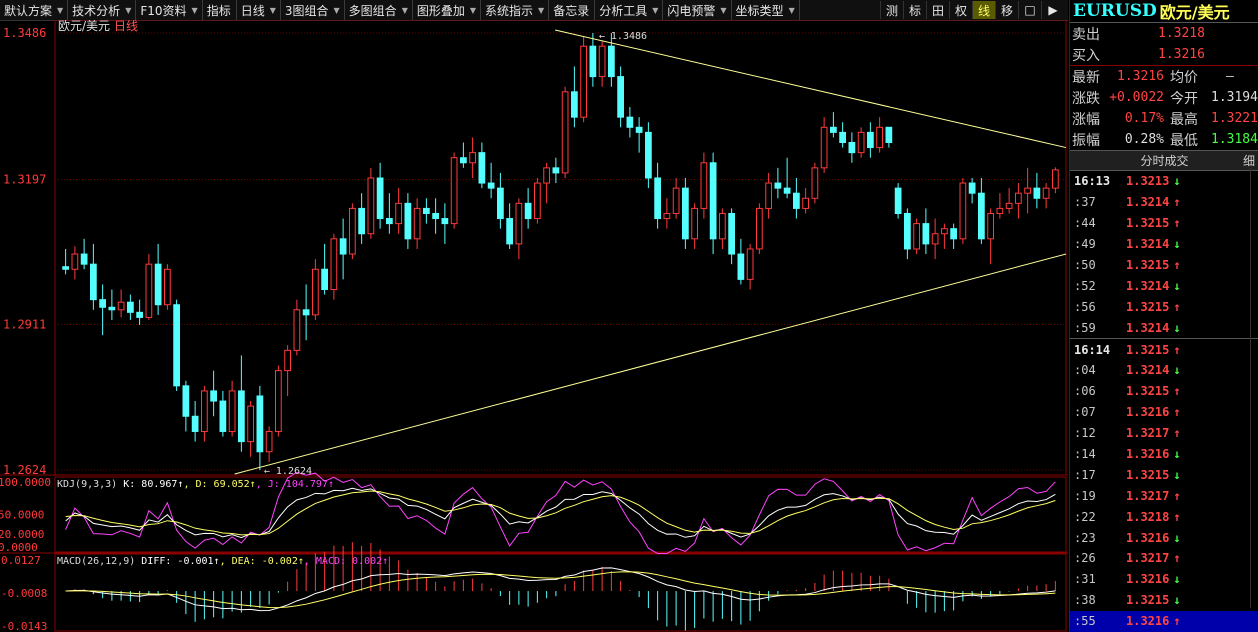  What do you see at coordinates (1164, 370) in the screenshot?
I see `tick-row: :04 1.3214 ↓` at bounding box center [1164, 370].